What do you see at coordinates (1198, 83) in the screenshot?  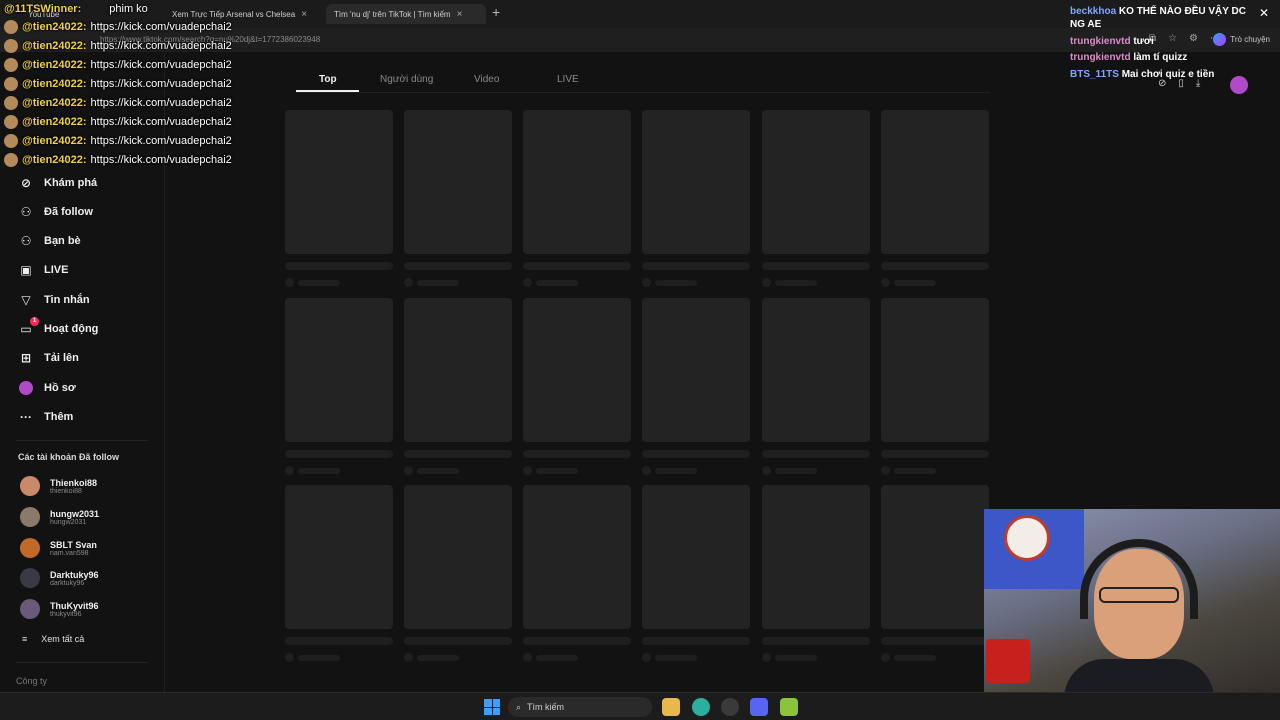 I see `download-icon: ⤓` at bounding box center [1198, 83].